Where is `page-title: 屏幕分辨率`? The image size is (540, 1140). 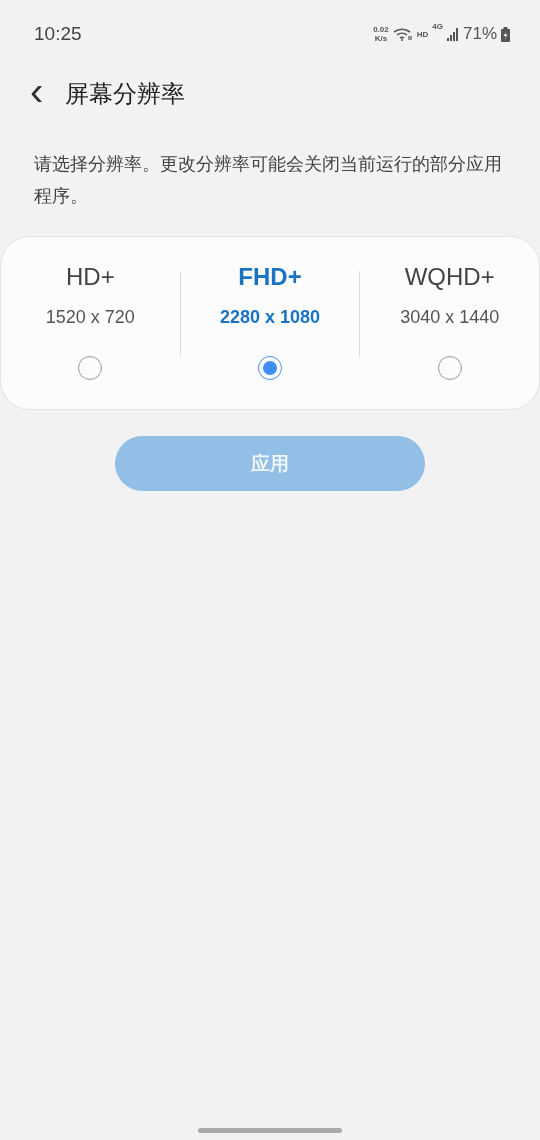
page-title: 屏幕分辨率 is located at coordinates (125, 94).